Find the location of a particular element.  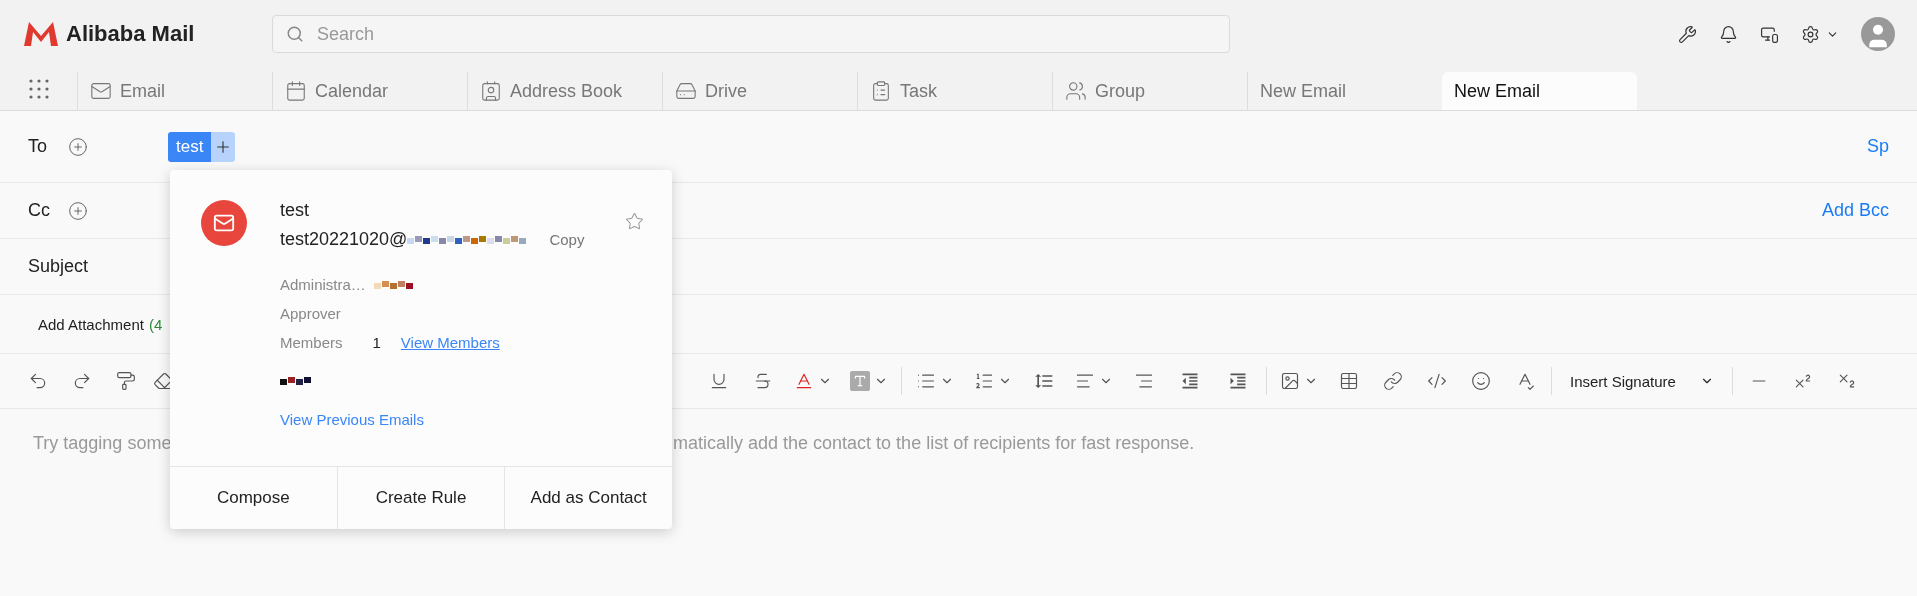

nav-tab: Group is located at coordinates (1149, 91).